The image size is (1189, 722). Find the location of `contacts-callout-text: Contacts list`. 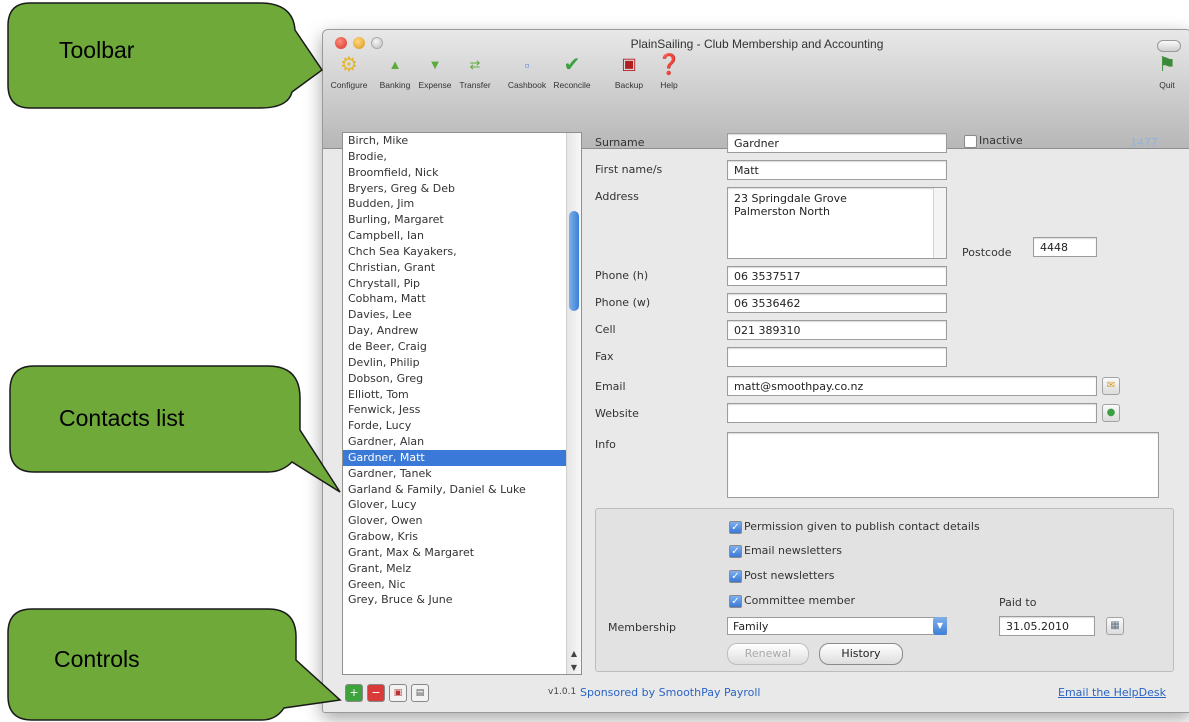

contacts-callout-text: Contacts list is located at coordinates (122, 418).